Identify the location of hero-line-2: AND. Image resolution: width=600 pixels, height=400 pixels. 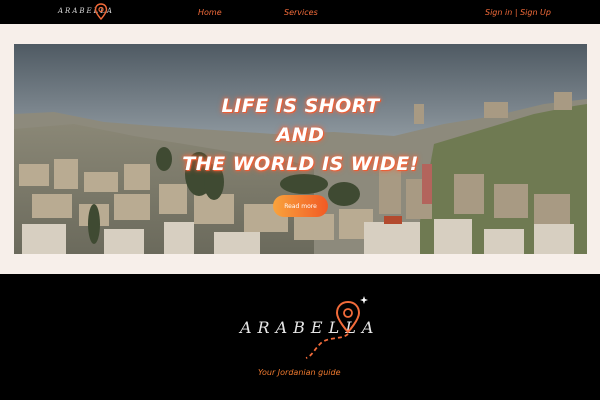
(300, 135).